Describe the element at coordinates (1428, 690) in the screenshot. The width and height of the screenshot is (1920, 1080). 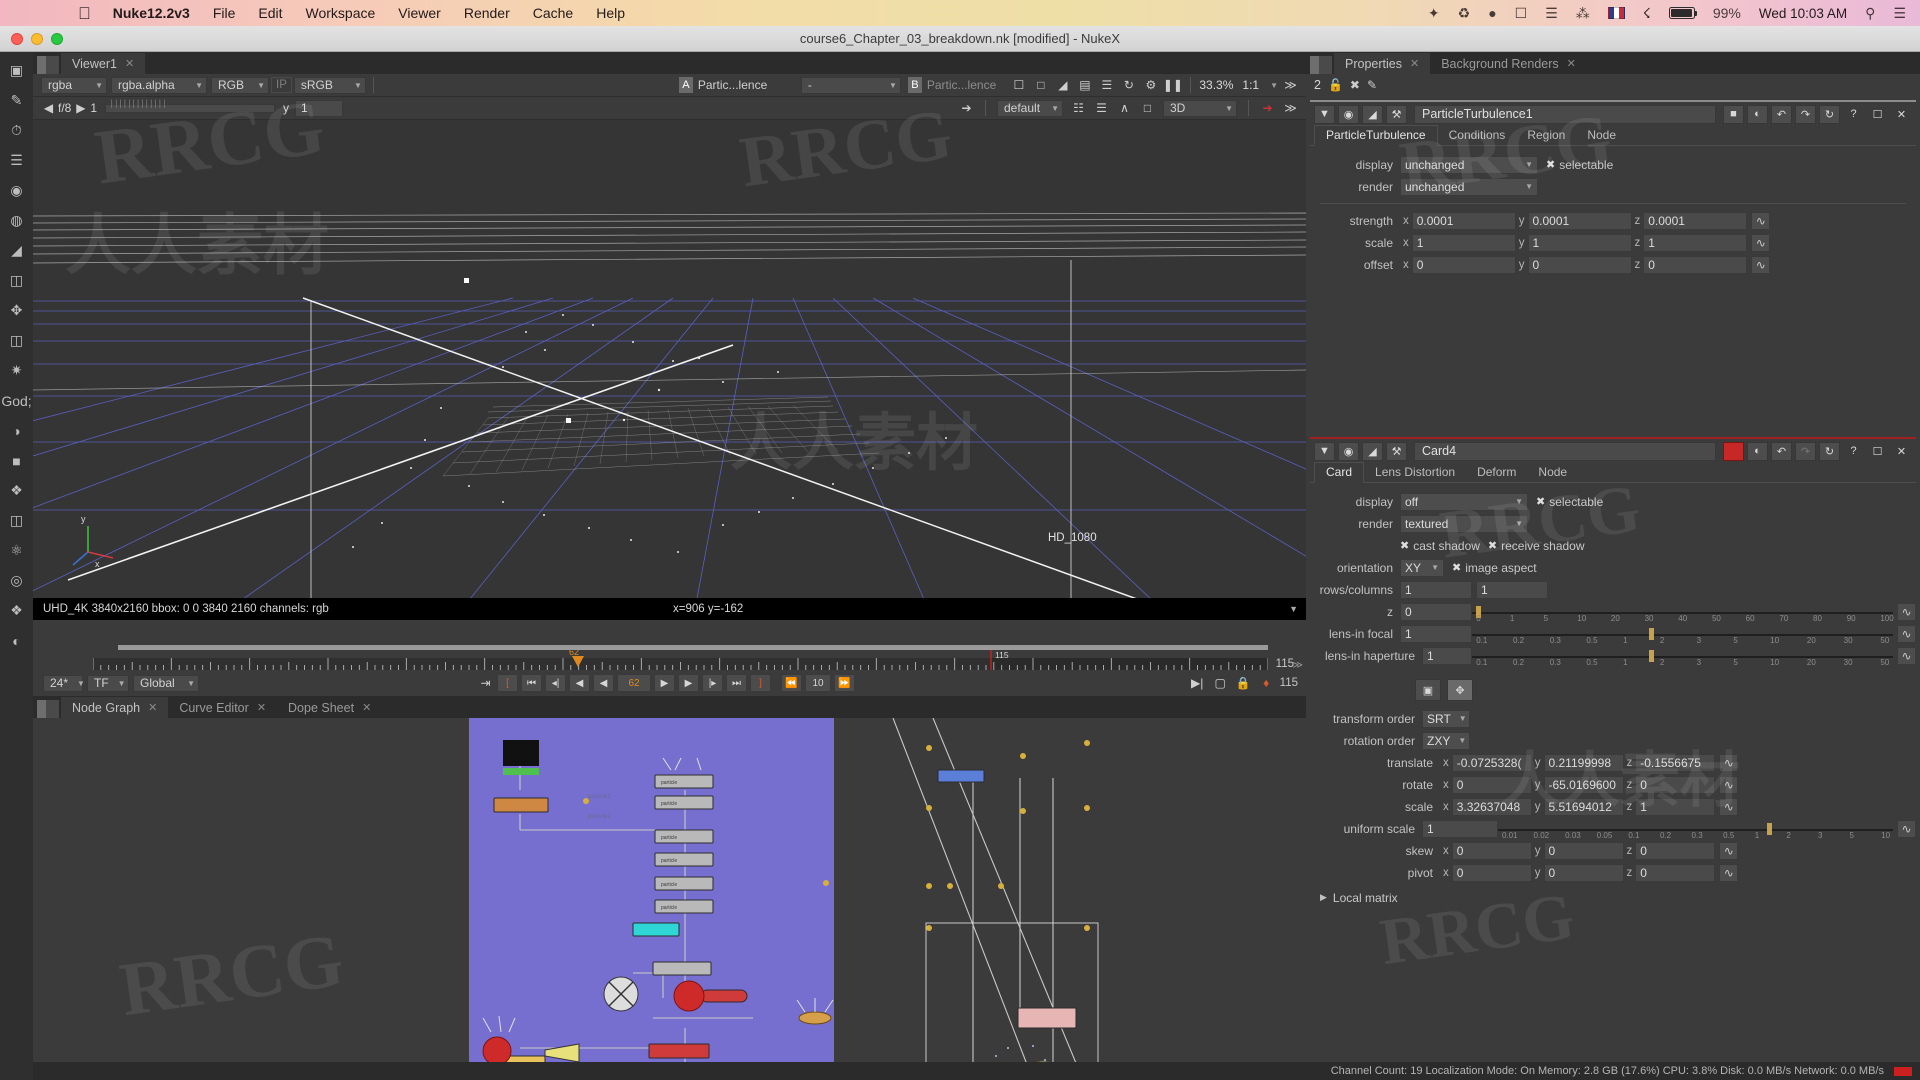
I see `copy-matrix-icon: ▣` at that location.